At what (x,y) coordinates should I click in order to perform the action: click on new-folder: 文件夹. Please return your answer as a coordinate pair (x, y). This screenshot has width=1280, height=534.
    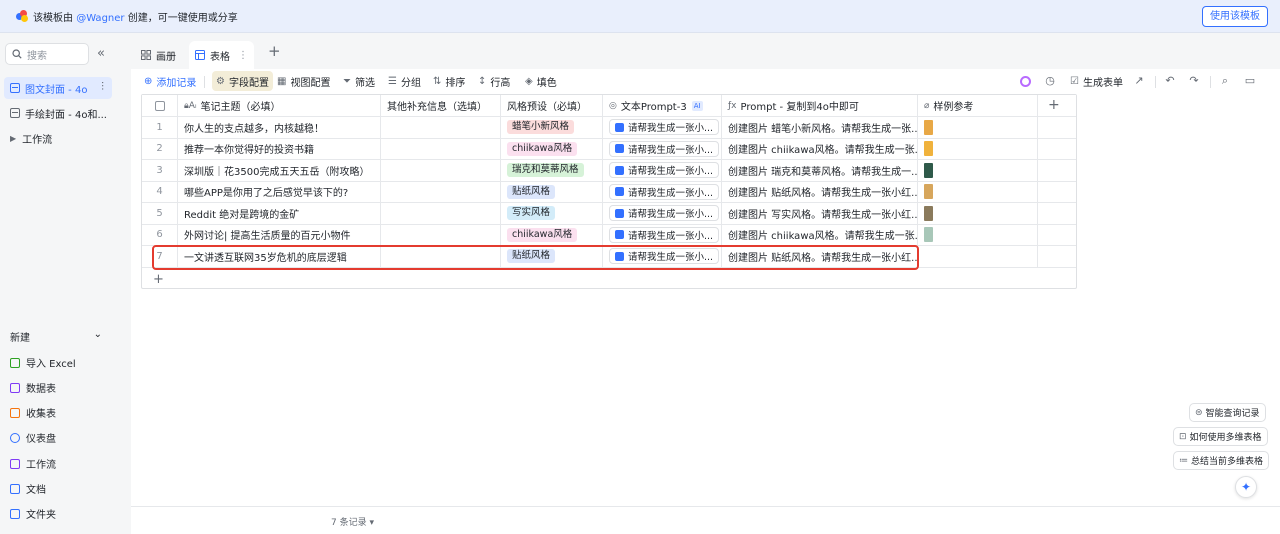
    Looking at the image, I should click on (33, 513).